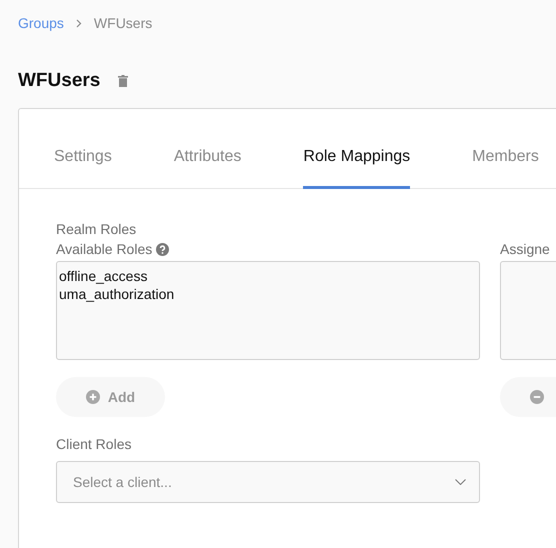  I want to click on role-option: uma_authorization, so click(268, 294).